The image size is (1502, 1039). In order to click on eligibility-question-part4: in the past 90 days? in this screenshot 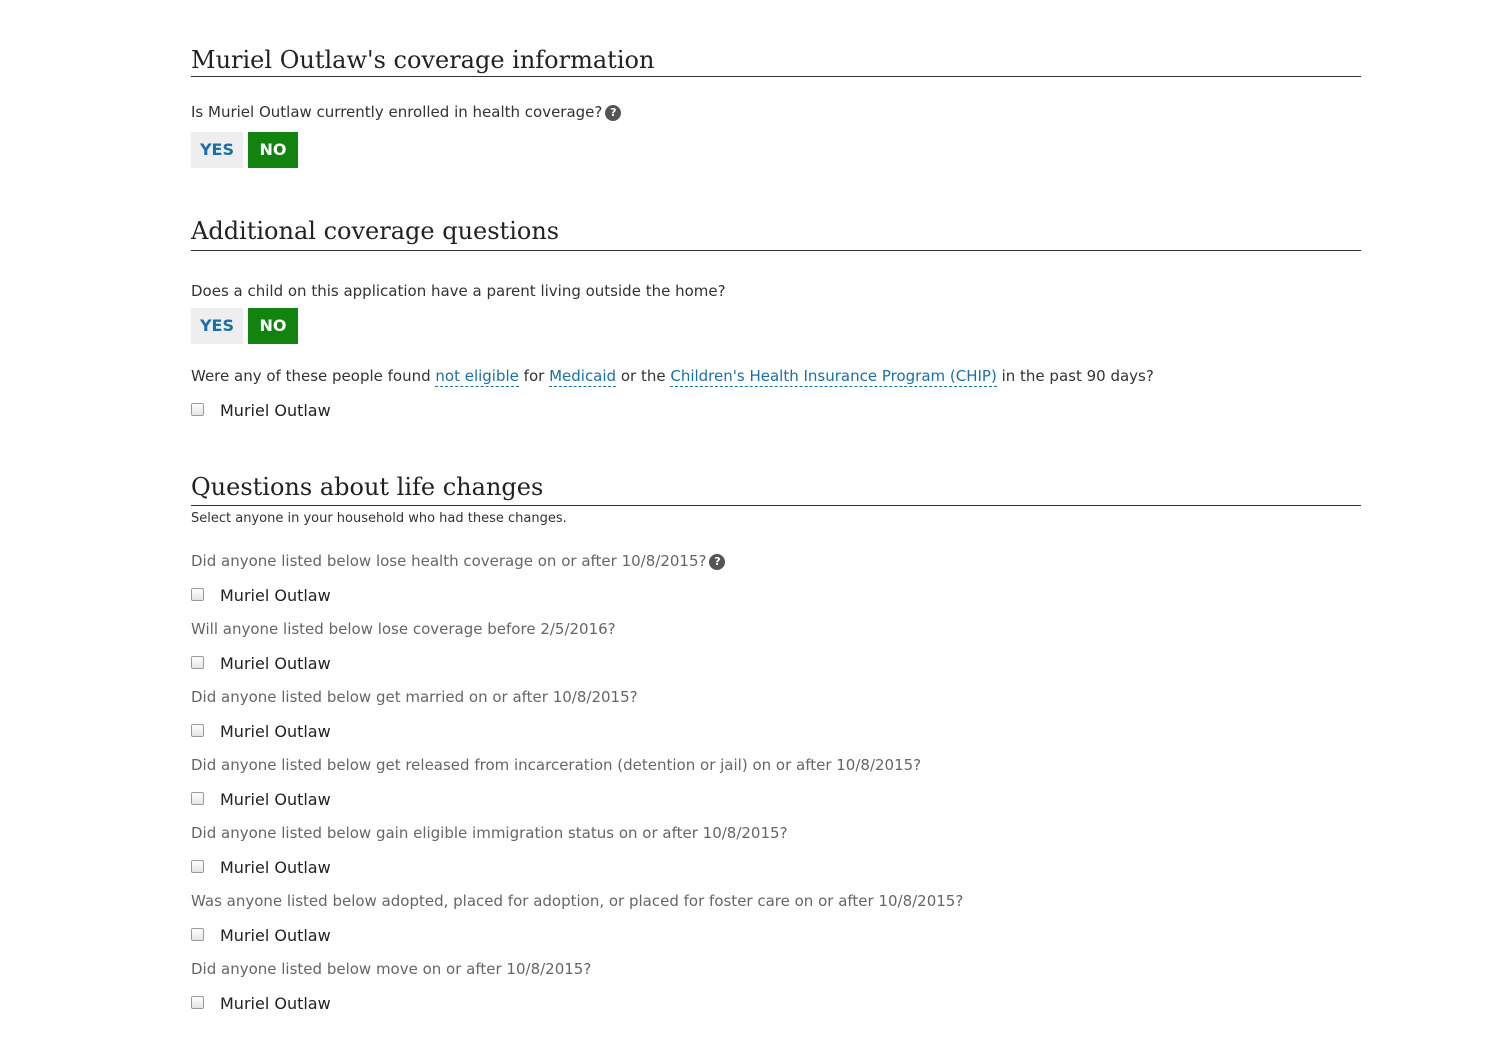, I will do `click(1075, 376)`.